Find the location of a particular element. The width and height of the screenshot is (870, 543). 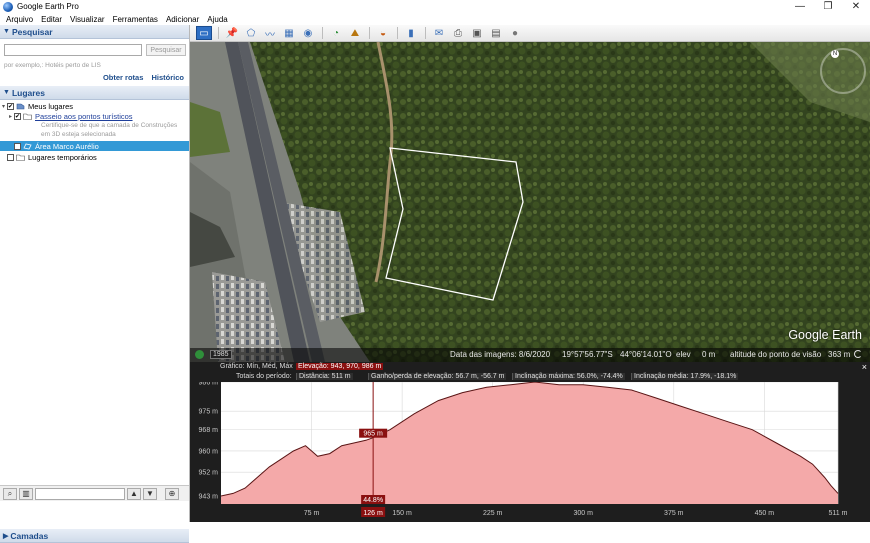

earth-icon: ● is located at coordinates (515, 33).